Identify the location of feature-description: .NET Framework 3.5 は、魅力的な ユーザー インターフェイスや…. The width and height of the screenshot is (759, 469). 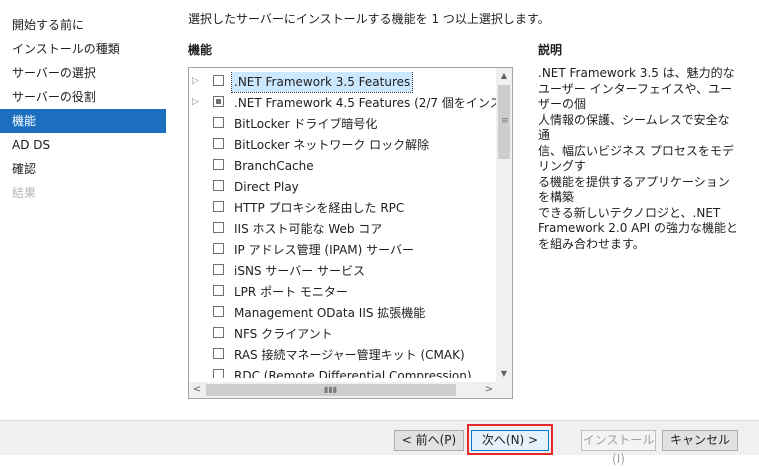
(638, 158).